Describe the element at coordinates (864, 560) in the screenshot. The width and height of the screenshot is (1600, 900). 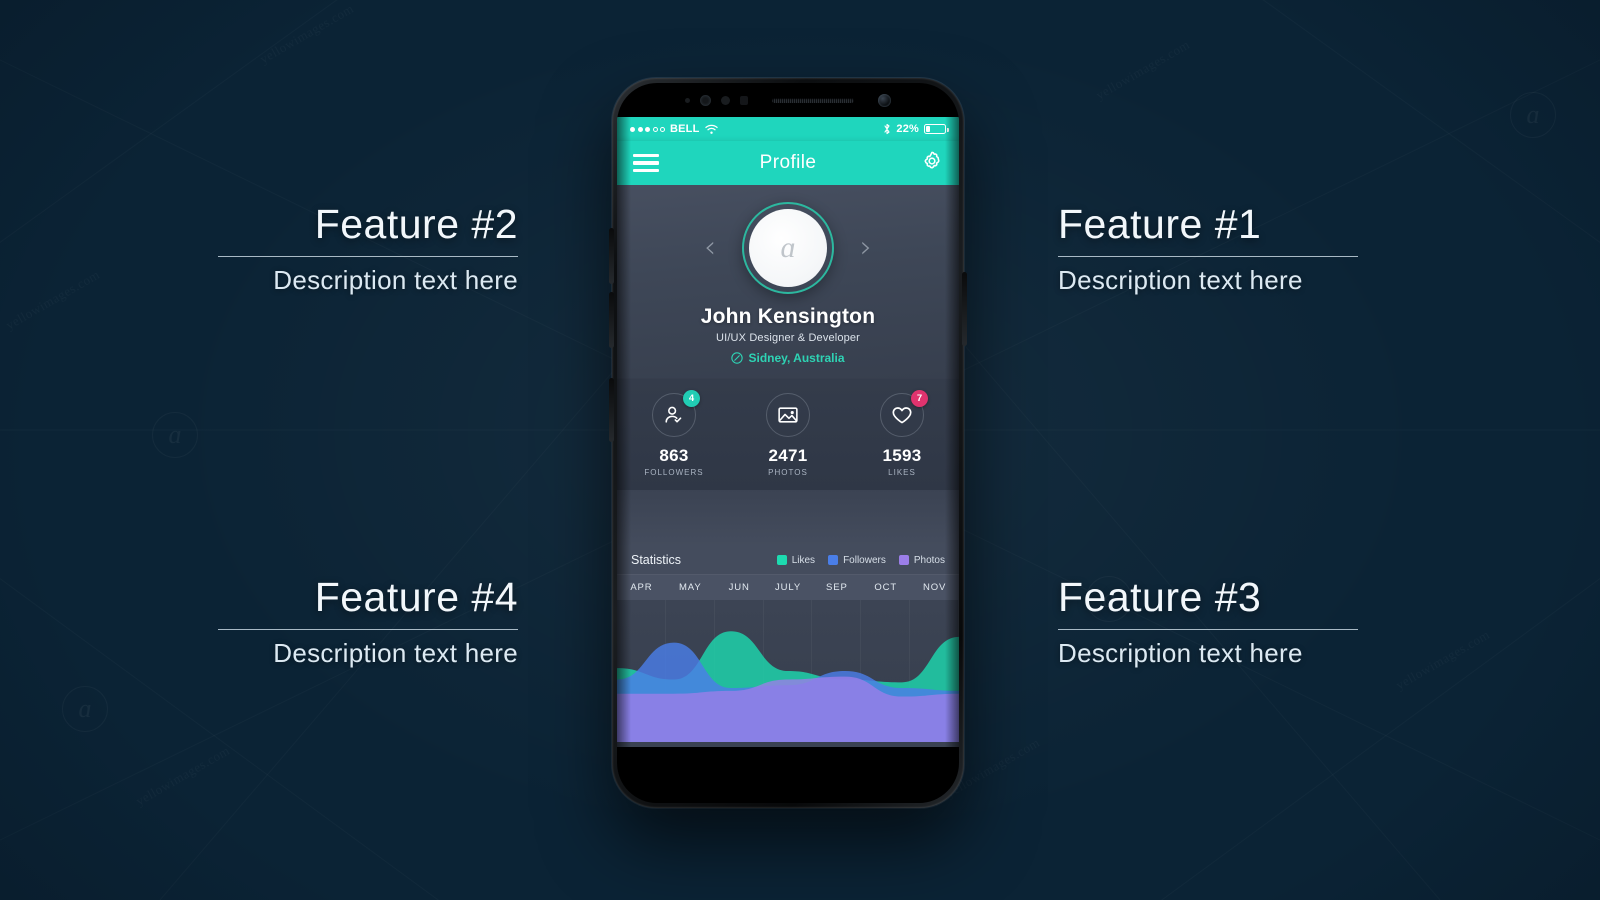
I see `legend-label: Followers` at that location.